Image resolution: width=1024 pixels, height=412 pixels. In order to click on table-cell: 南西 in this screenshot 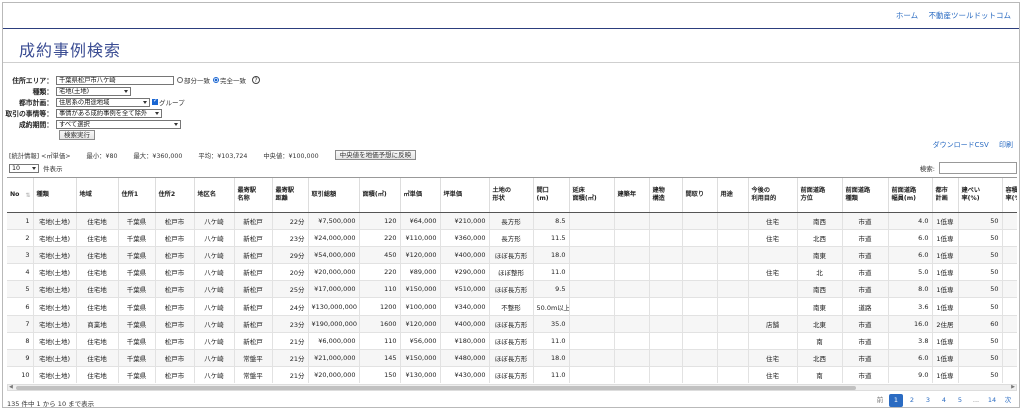, I will do `click(820, 221)`.